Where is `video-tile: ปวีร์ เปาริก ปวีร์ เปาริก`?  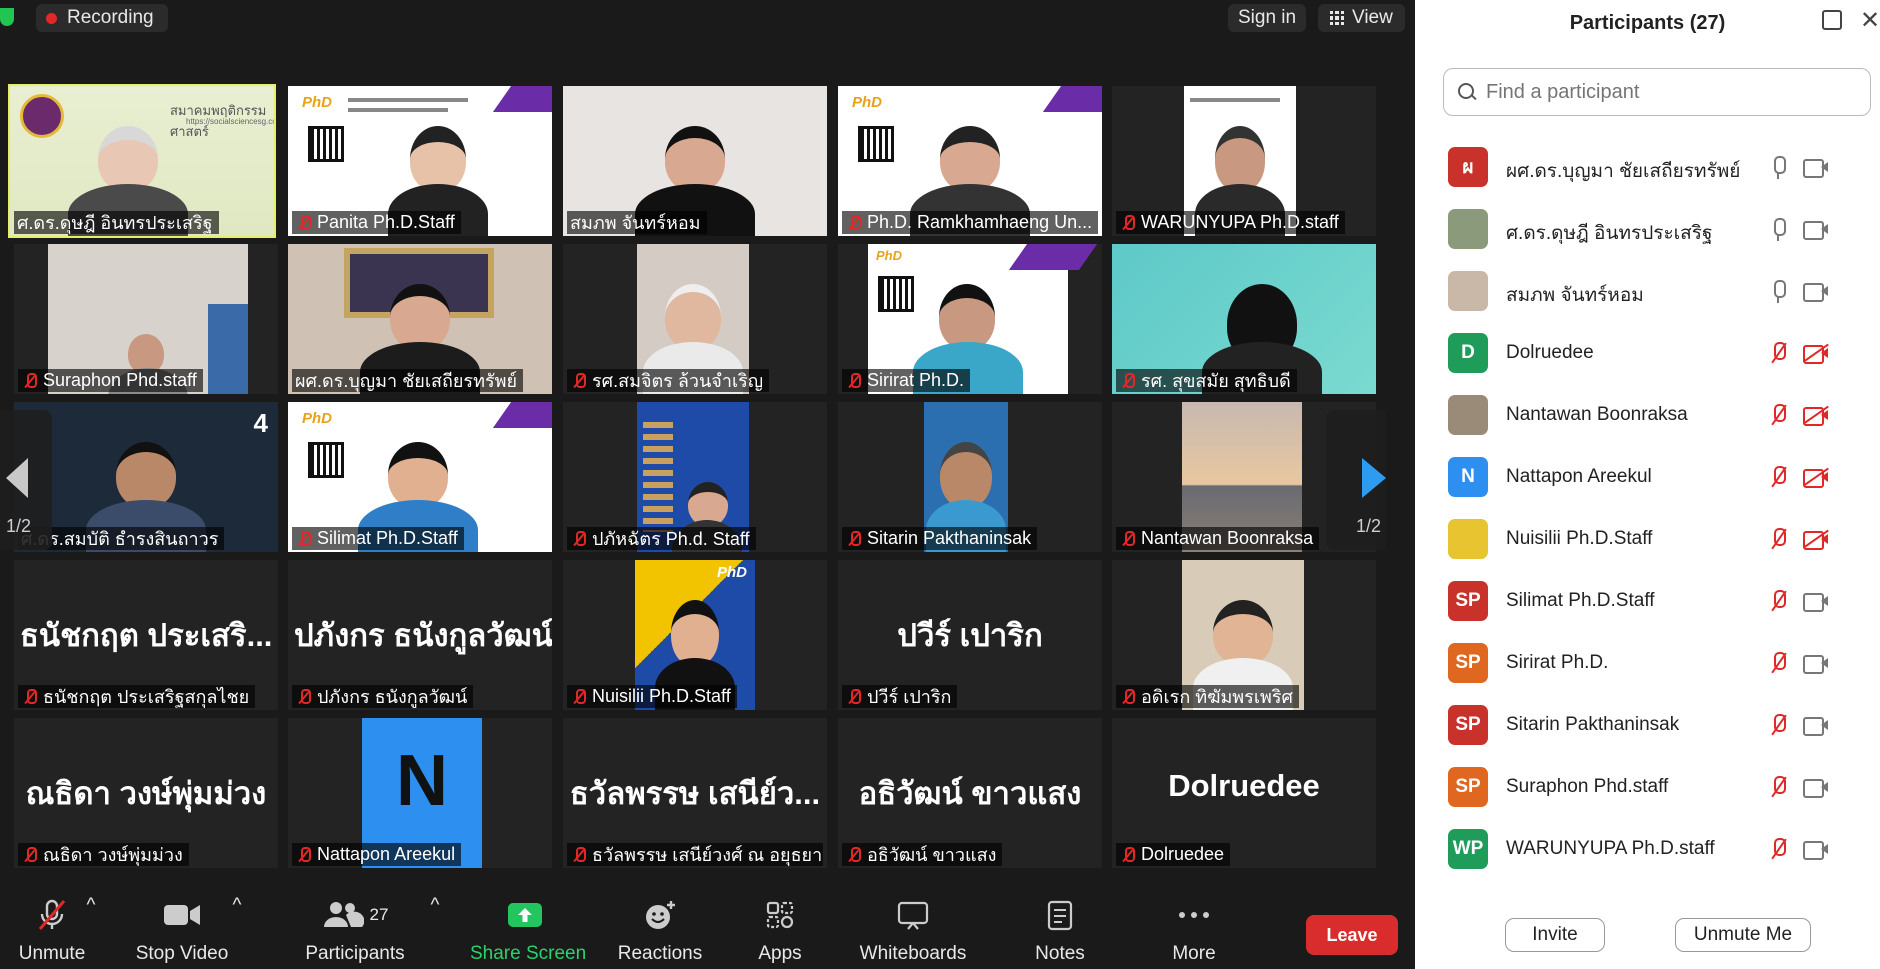
video-tile: ปวีร์ เปาริก ปวีร์ เปาริก is located at coordinates (970, 635).